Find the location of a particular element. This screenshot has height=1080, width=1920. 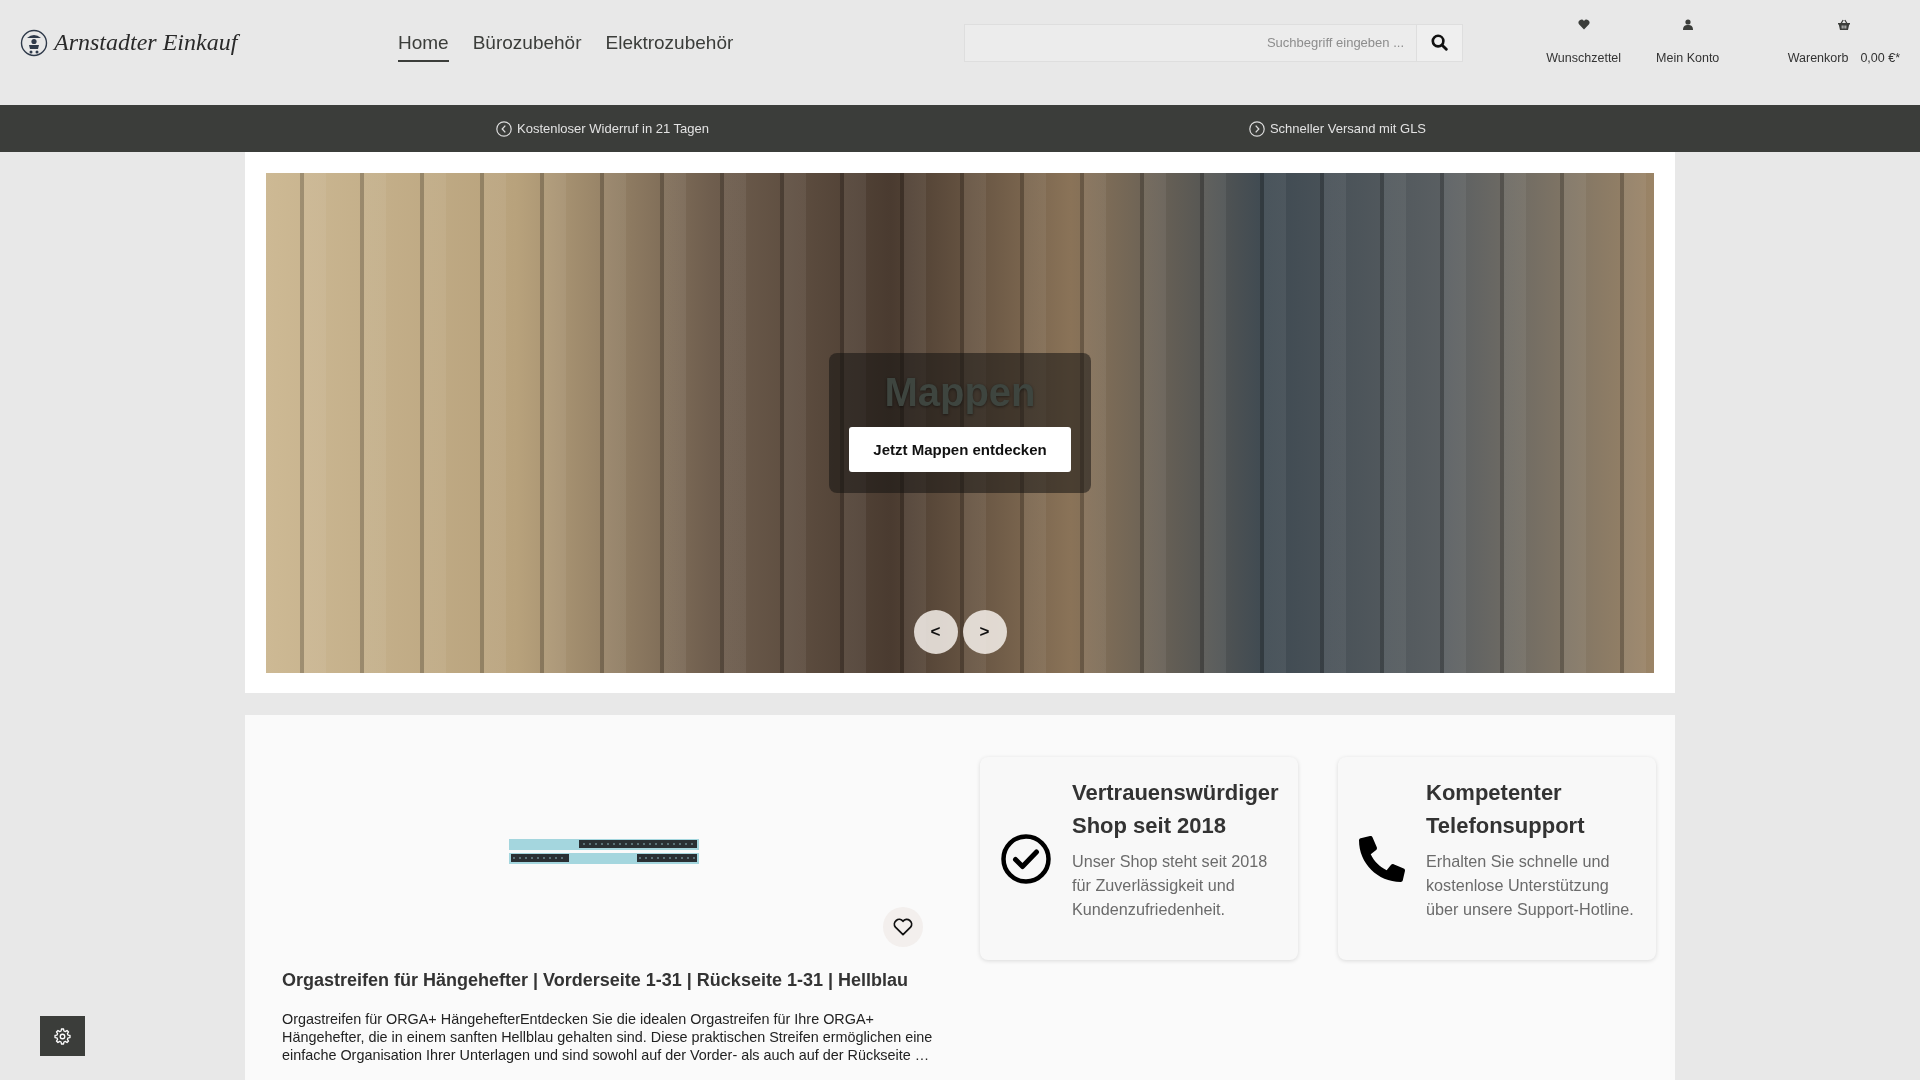

discover-button: Jetzt Mappen entdecken is located at coordinates (960, 449).